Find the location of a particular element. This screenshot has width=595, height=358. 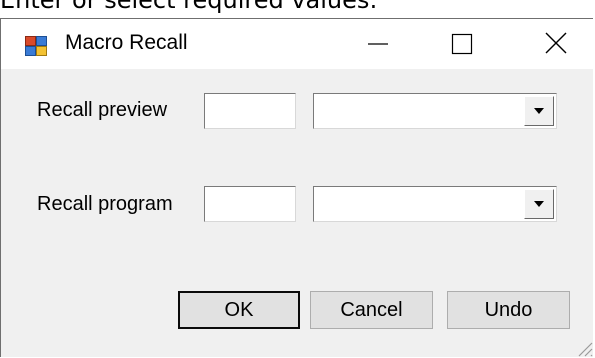

close-button is located at coordinates (558, 44).